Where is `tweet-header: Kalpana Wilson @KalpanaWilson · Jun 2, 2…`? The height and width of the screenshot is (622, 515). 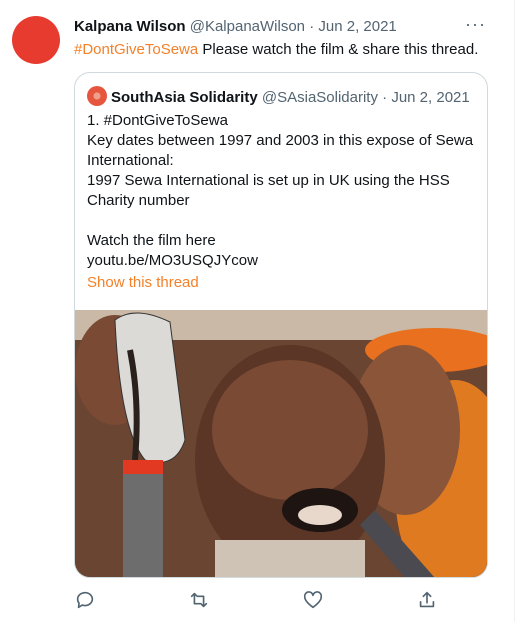
tweet-header: Kalpana Wilson @KalpanaWilson · Jun 2, 2… is located at coordinates (235, 27).